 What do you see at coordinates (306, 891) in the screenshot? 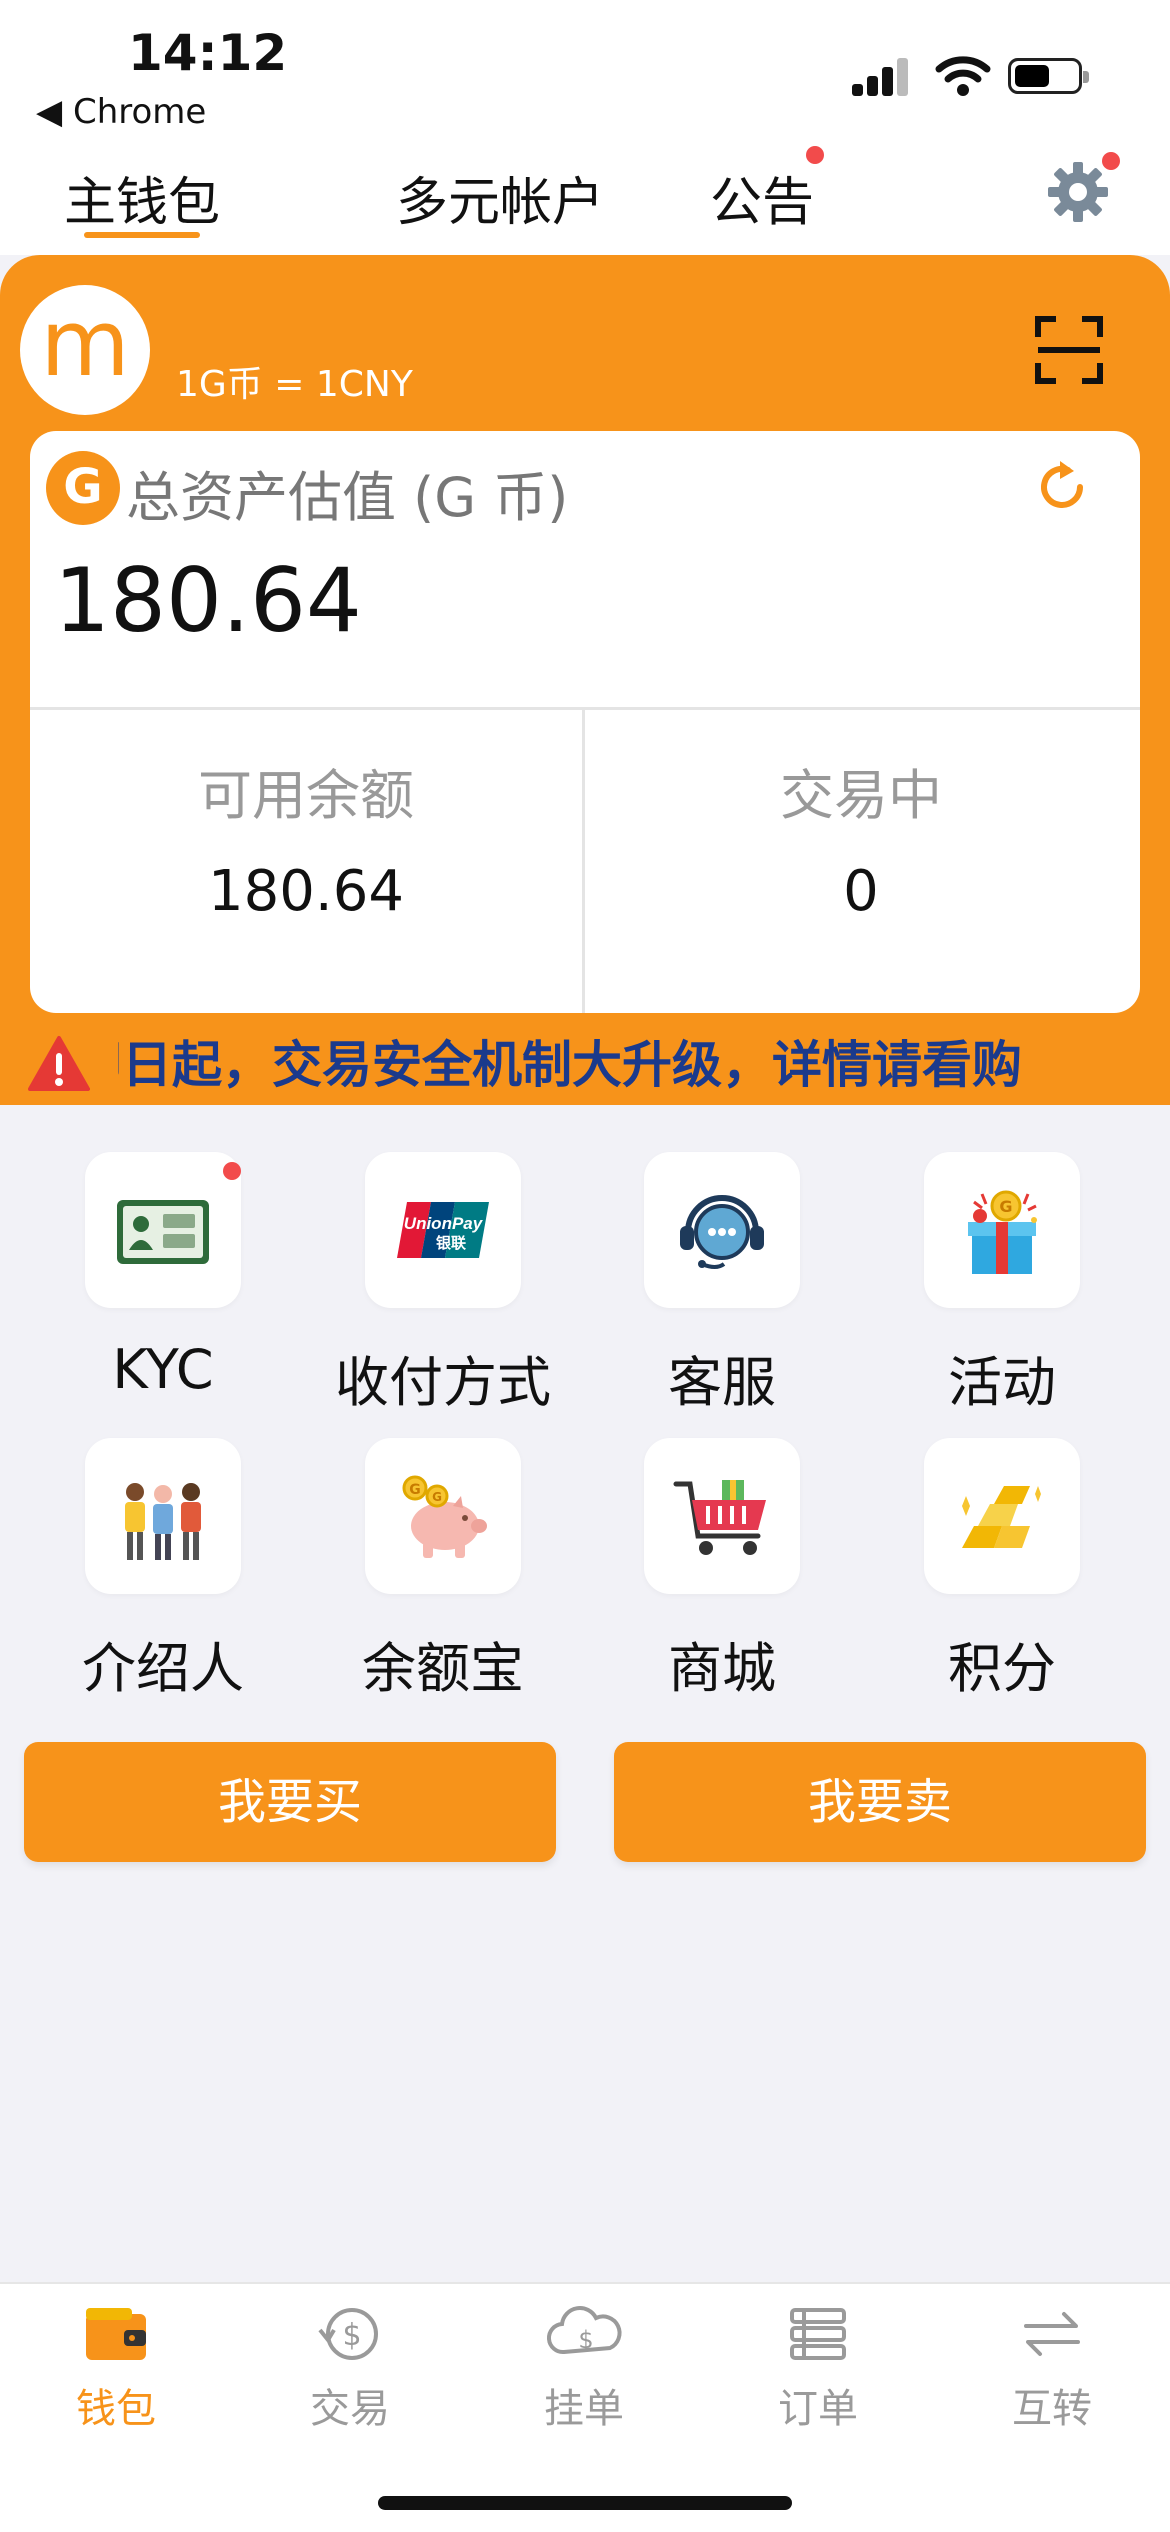
I see `available-balance-value: 180.64` at bounding box center [306, 891].